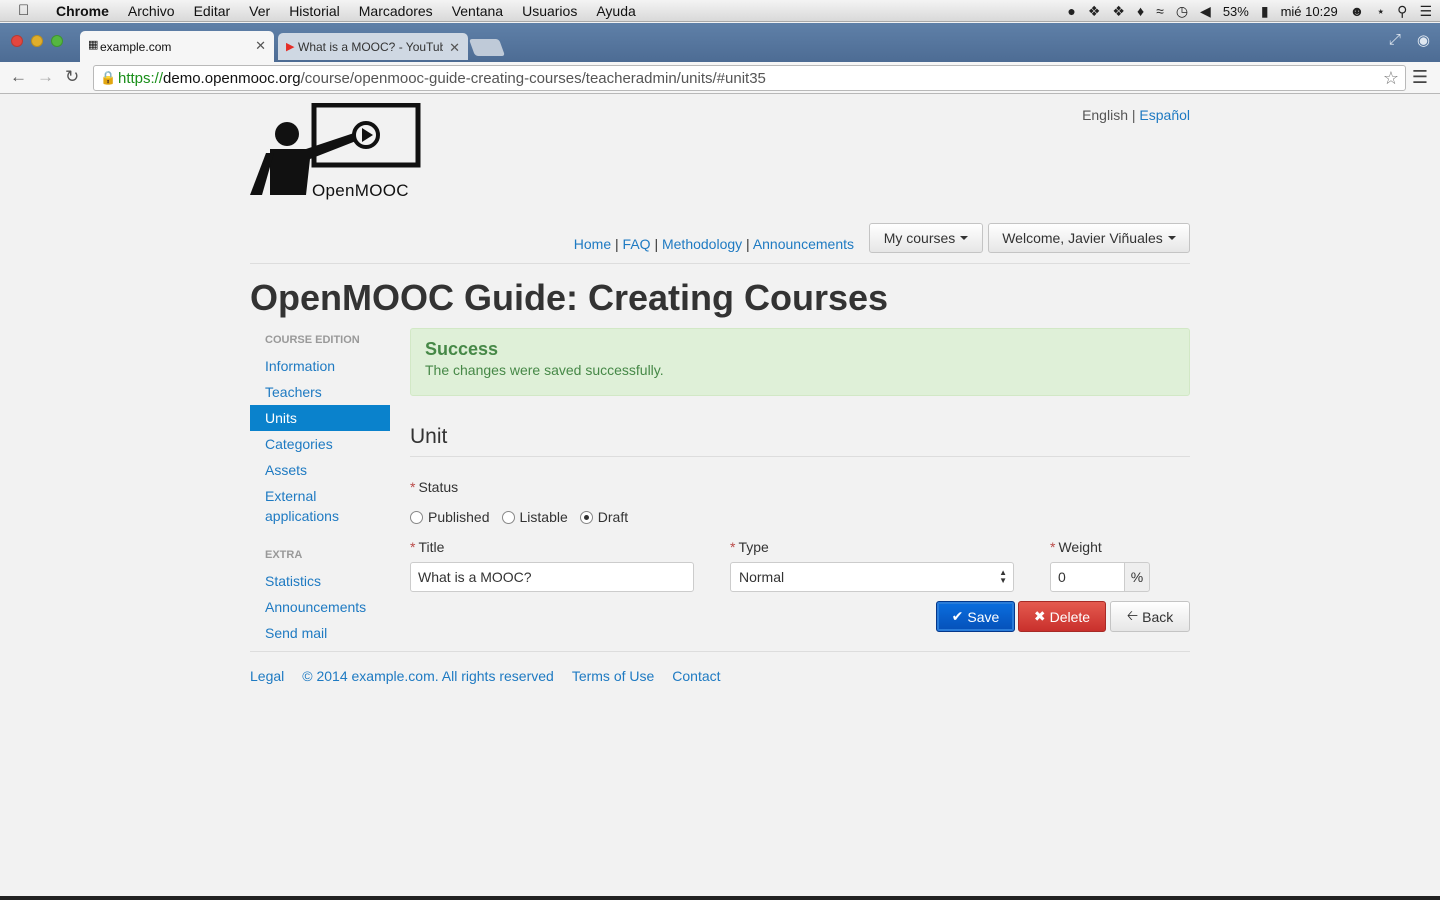  Describe the element at coordinates (1087, 577) in the screenshot. I see `weight-input: 0` at that location.